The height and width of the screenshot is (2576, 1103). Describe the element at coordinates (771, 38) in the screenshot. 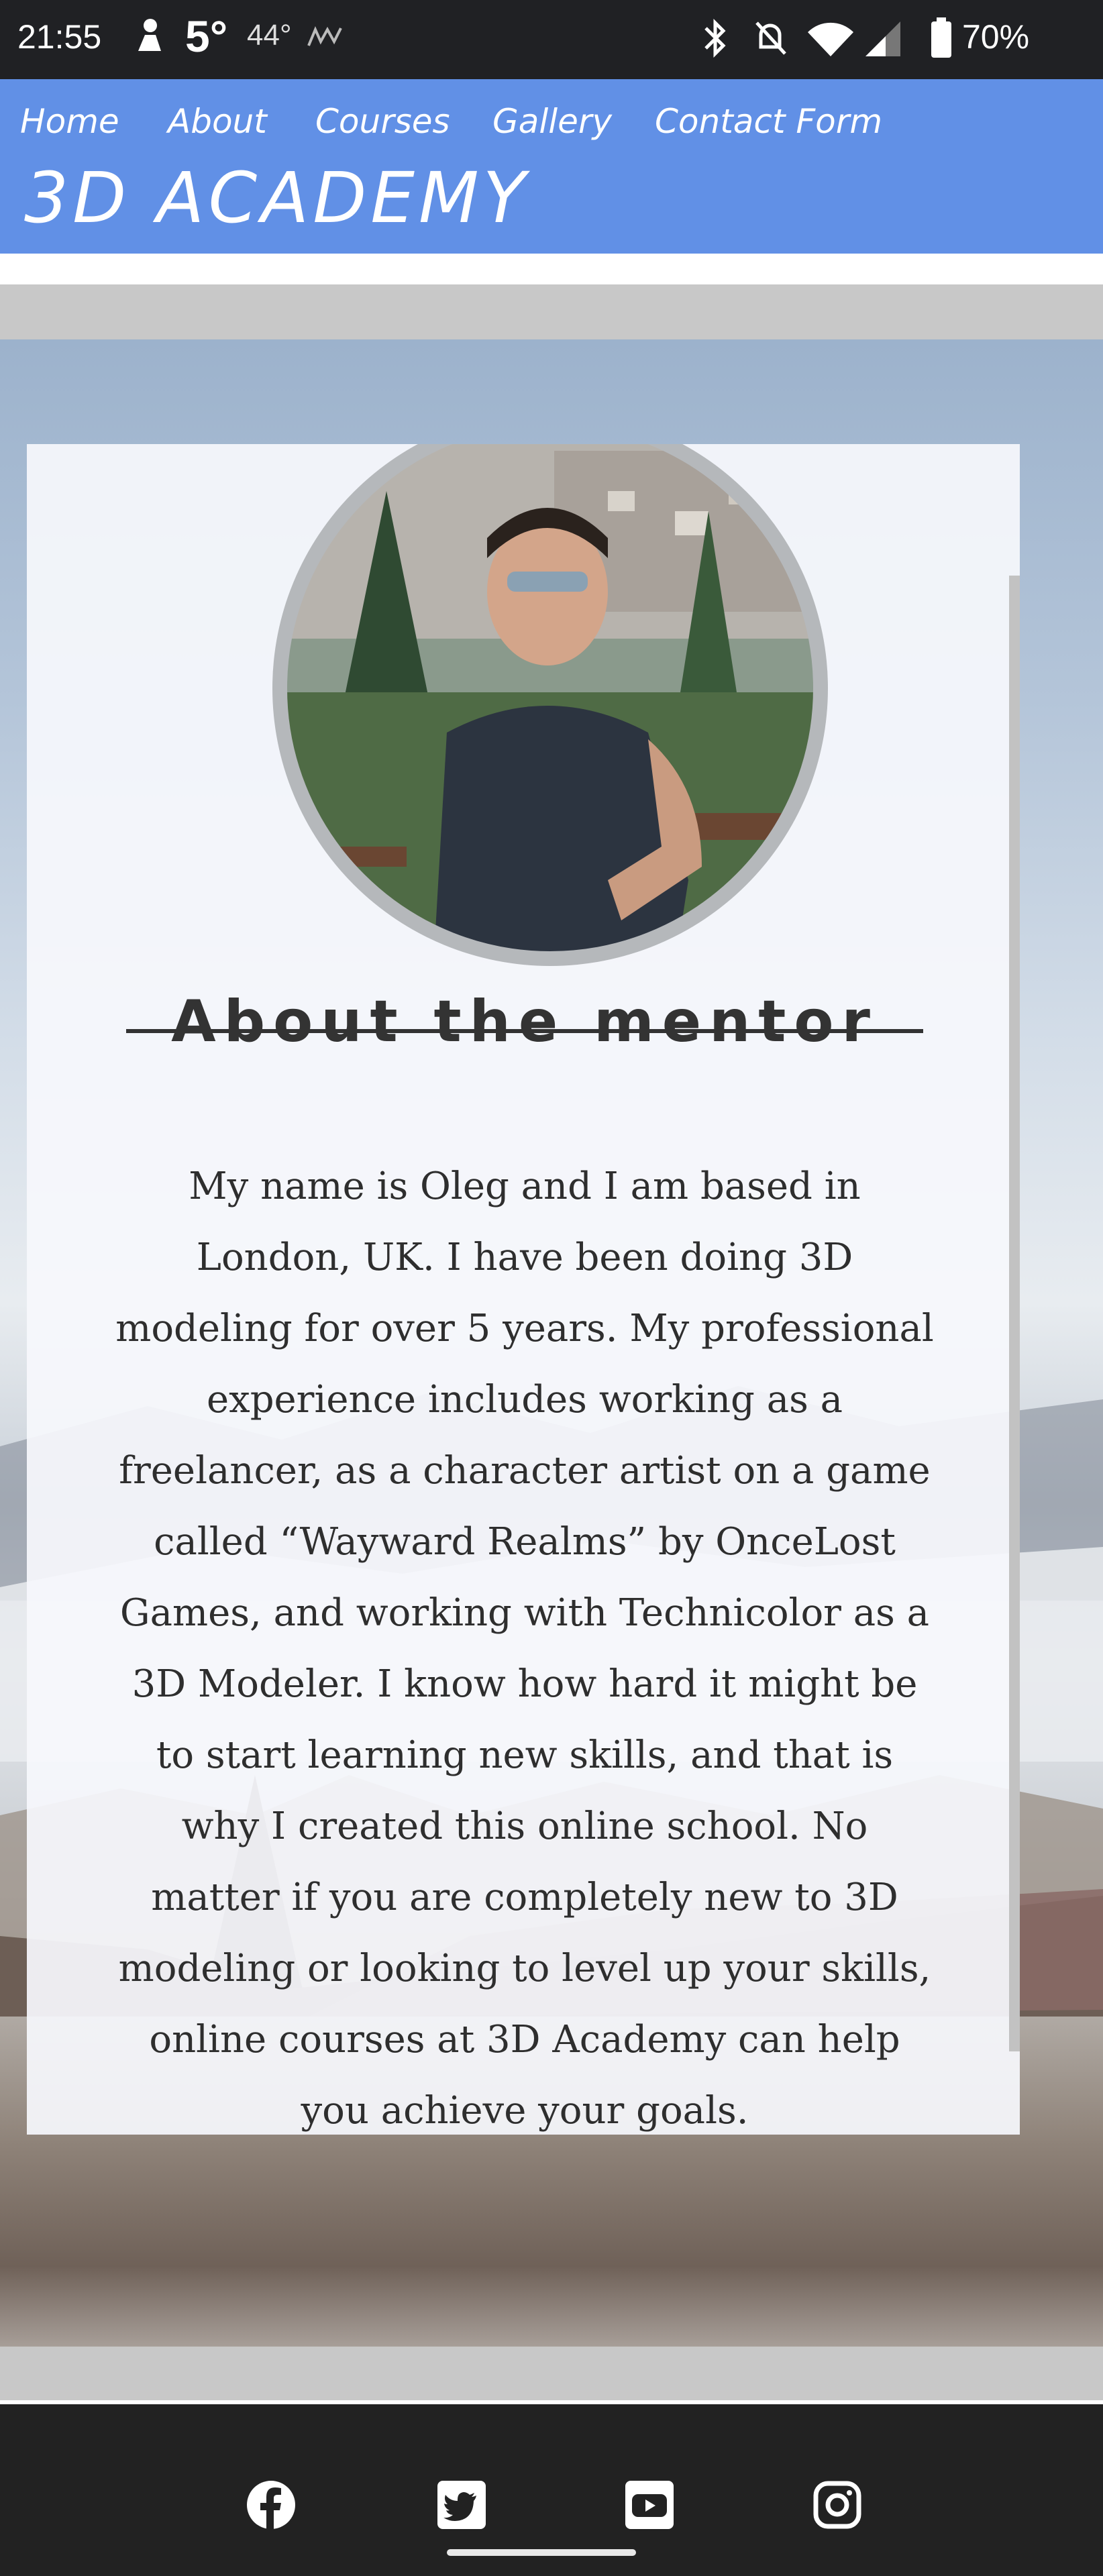

I see `bell-off-icon` at that location.